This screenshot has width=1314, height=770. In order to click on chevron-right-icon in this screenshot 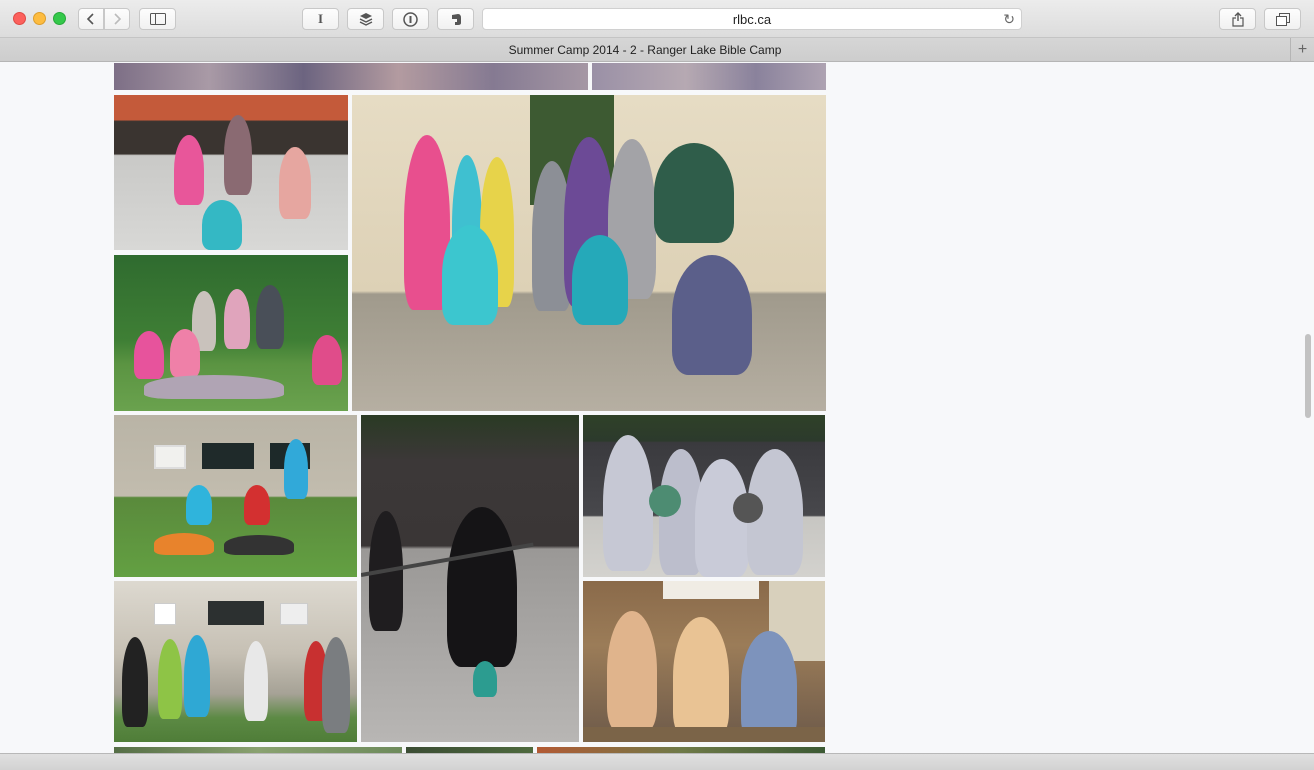, I will do `click(118, 19)`.